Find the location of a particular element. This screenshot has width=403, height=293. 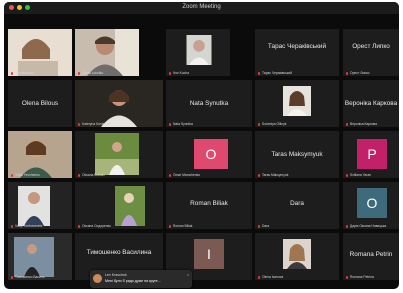

participant-tile: Dara Dara is located at coordinates (297, 205).